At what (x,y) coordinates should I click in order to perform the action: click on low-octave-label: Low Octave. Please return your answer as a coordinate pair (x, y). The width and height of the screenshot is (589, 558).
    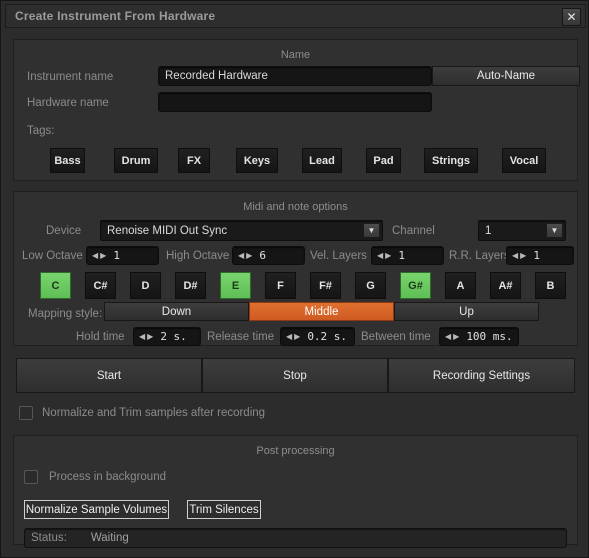
    Looking at the image, I should click on (52, 256).